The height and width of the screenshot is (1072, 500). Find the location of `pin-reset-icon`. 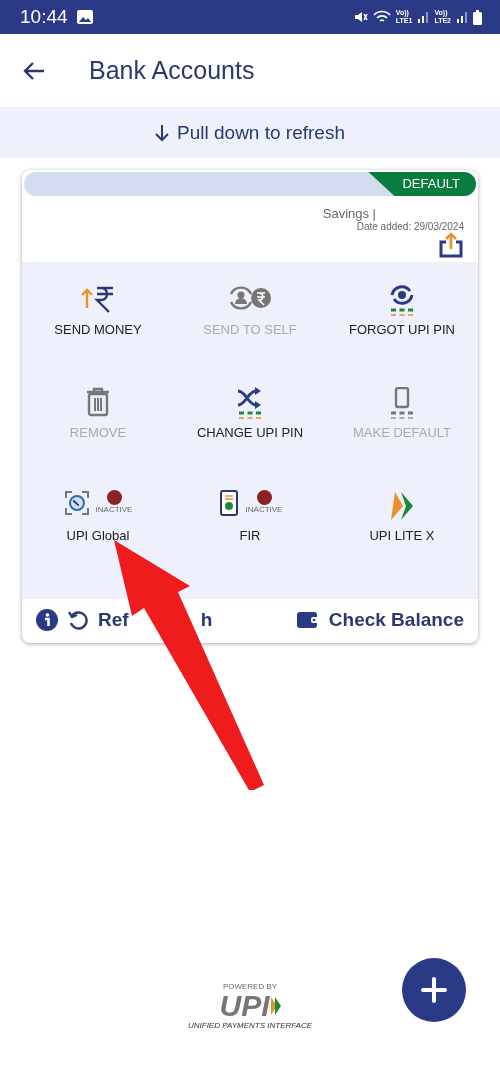

pin-reset-icon is located at coordinates (402, 301).